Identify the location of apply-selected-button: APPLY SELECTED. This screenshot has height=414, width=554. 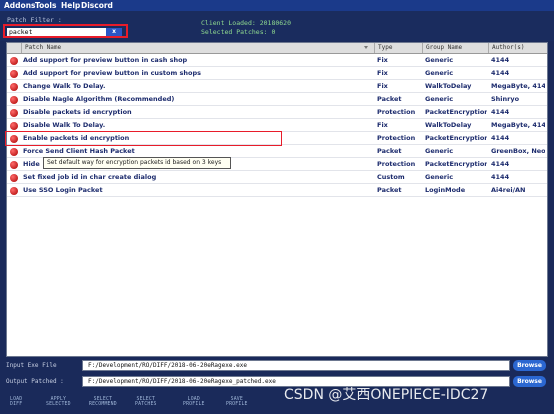
(58, 402).